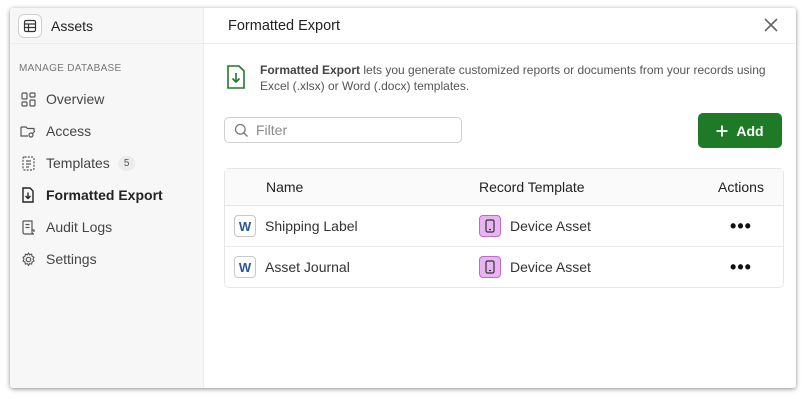 This screenshot has height=399, width=807. I want to click on sidebar-item-label: Overview, so click(75, 99).